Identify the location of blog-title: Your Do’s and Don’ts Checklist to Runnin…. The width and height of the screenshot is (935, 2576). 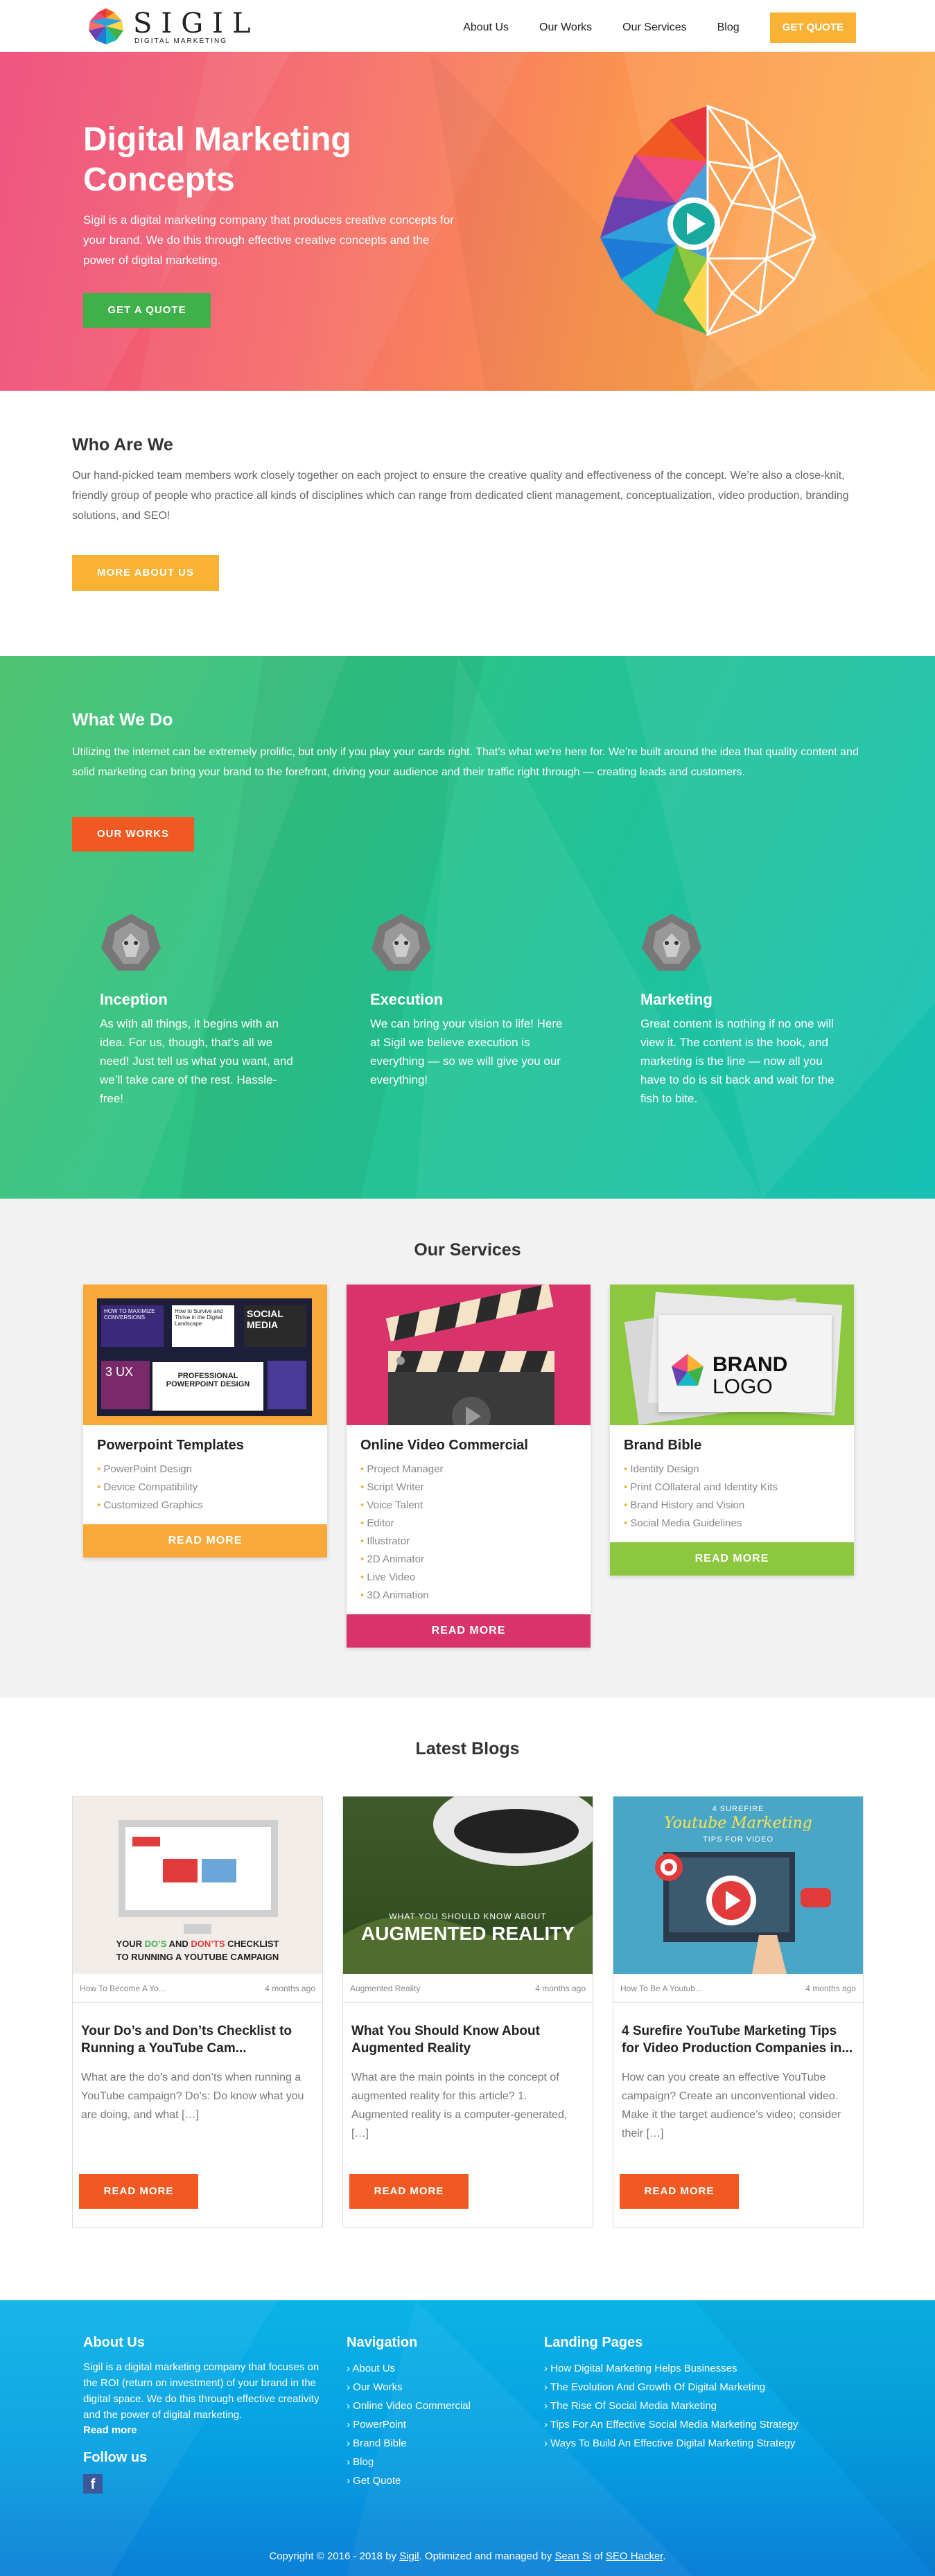
(197, 2030).